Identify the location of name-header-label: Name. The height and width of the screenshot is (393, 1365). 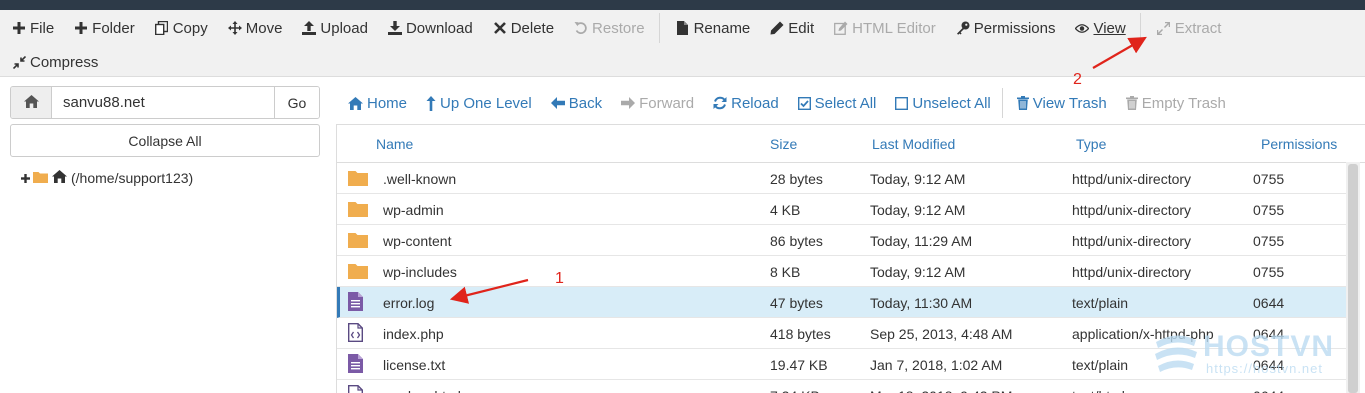
(395, 144).